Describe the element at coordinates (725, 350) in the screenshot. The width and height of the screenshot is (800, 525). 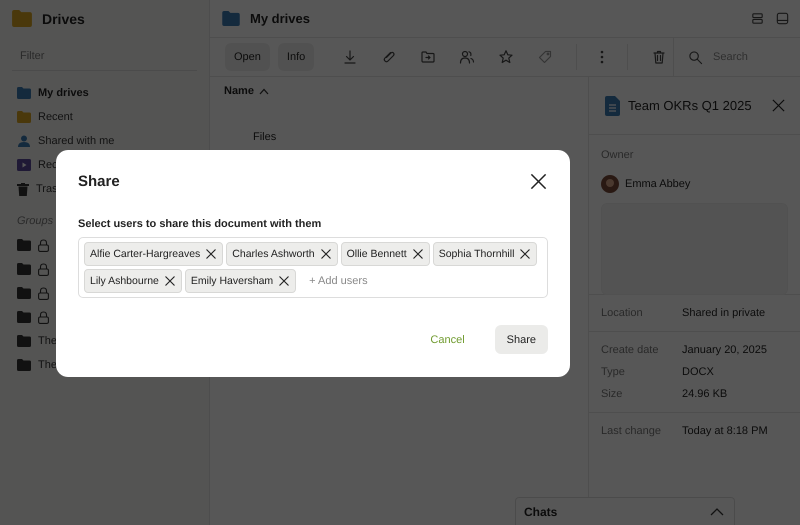
I see `property-value: January 20, 2025` at that location.